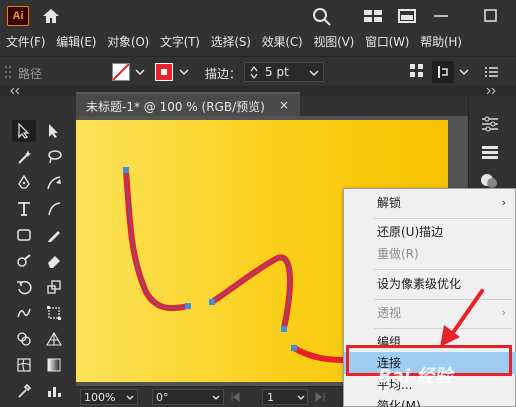  I want to click on toolbox, so click(37, 251).